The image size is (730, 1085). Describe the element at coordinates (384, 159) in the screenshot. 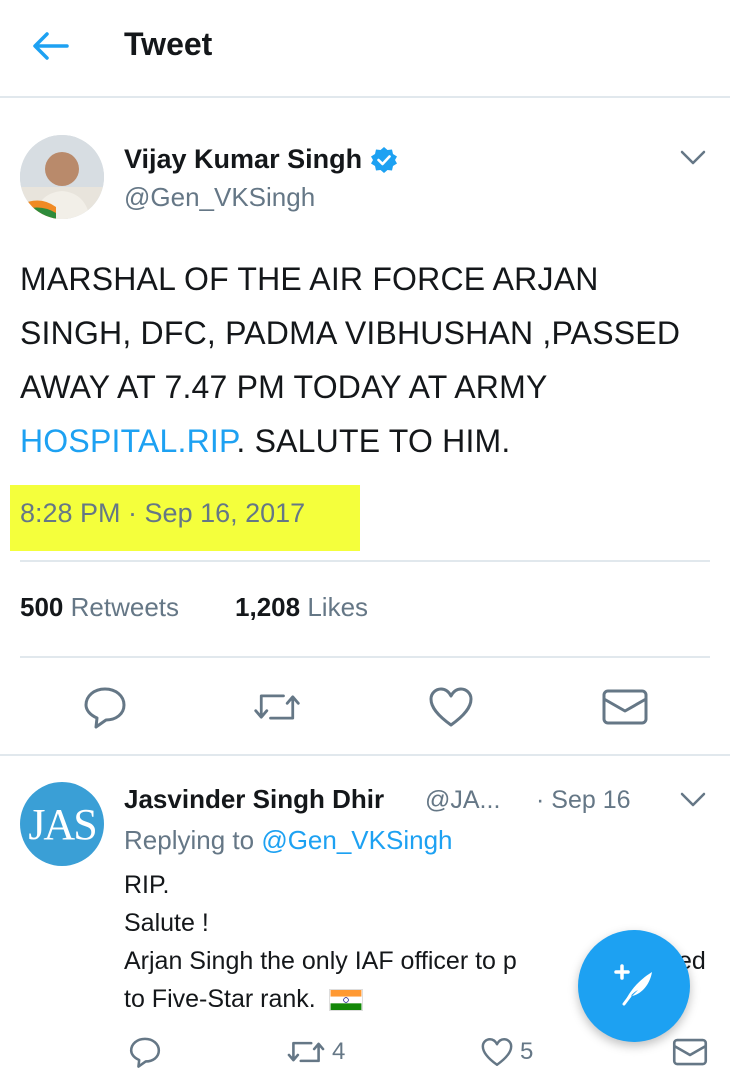

I see `verified-badge-icon` at that location.